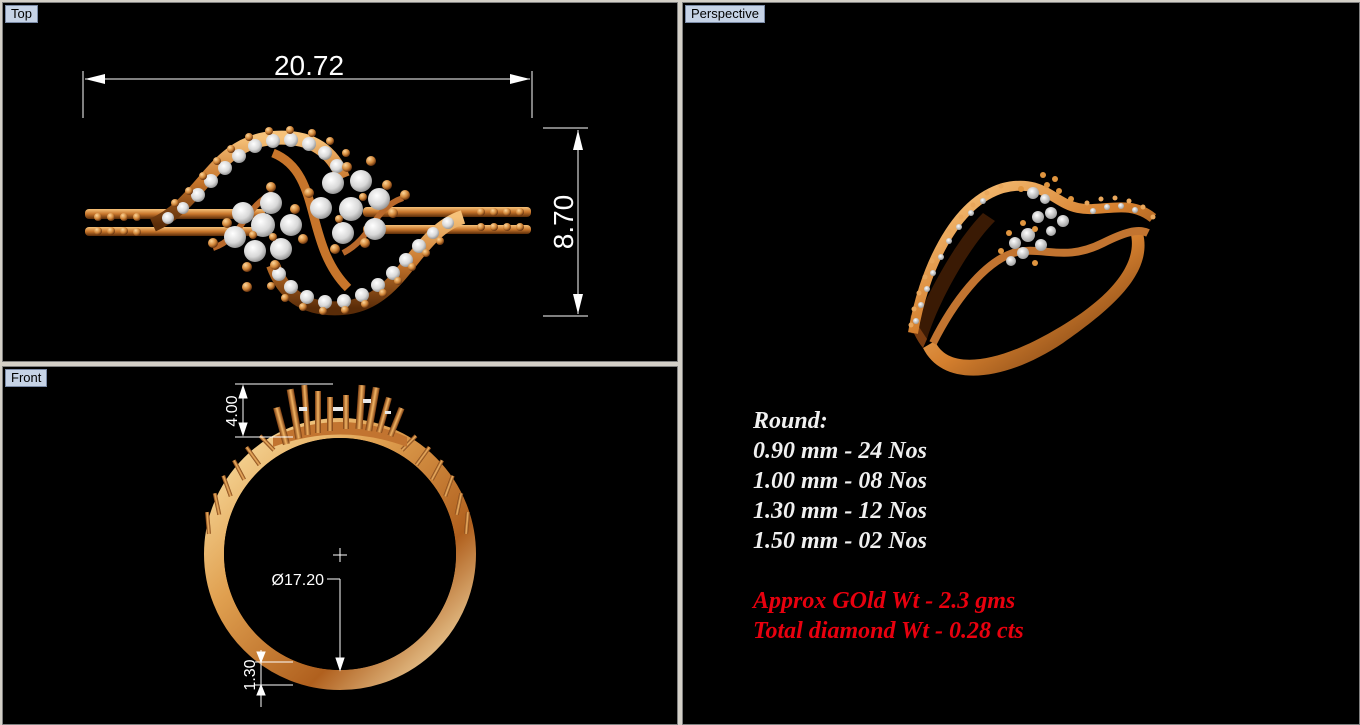 This screenshot has width=1360, height=725. I want to click on ring-perspective-view, so click(1032, 274).